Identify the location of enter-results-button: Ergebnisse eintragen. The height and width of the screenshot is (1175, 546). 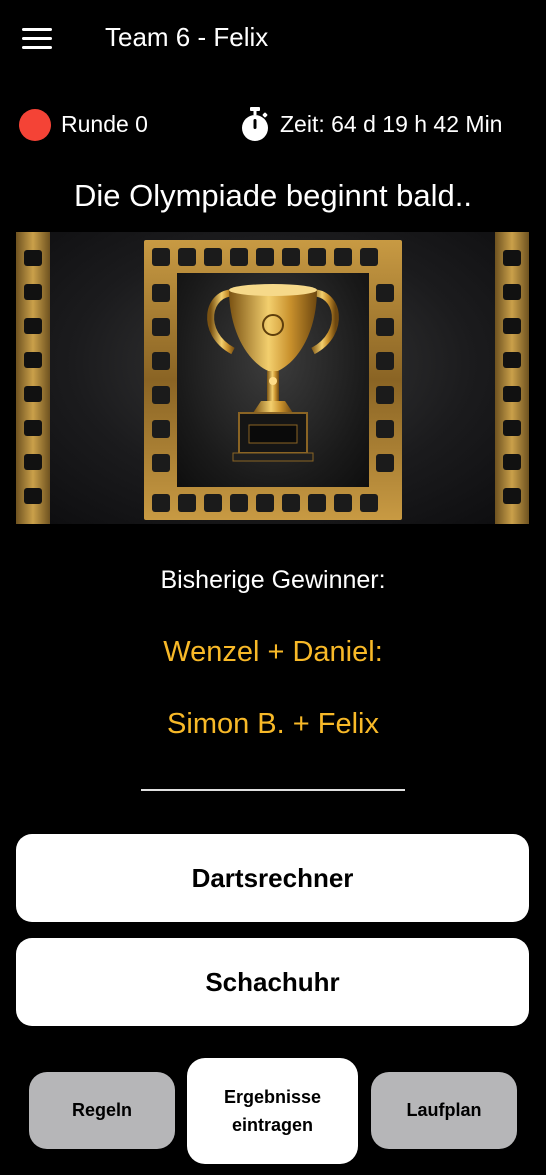
(272, 1111).